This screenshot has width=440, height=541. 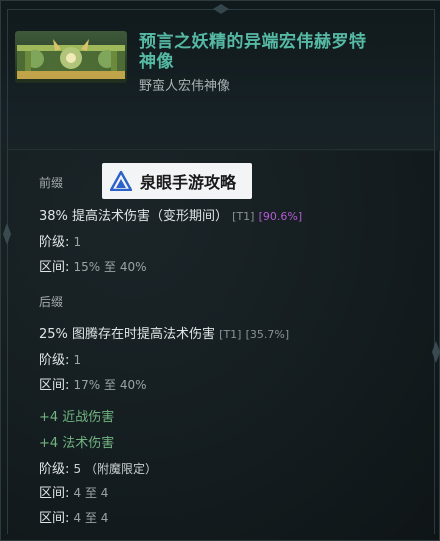 I want to click on implicit-range1-value: 4 至 4, so click(x=91, y=493).